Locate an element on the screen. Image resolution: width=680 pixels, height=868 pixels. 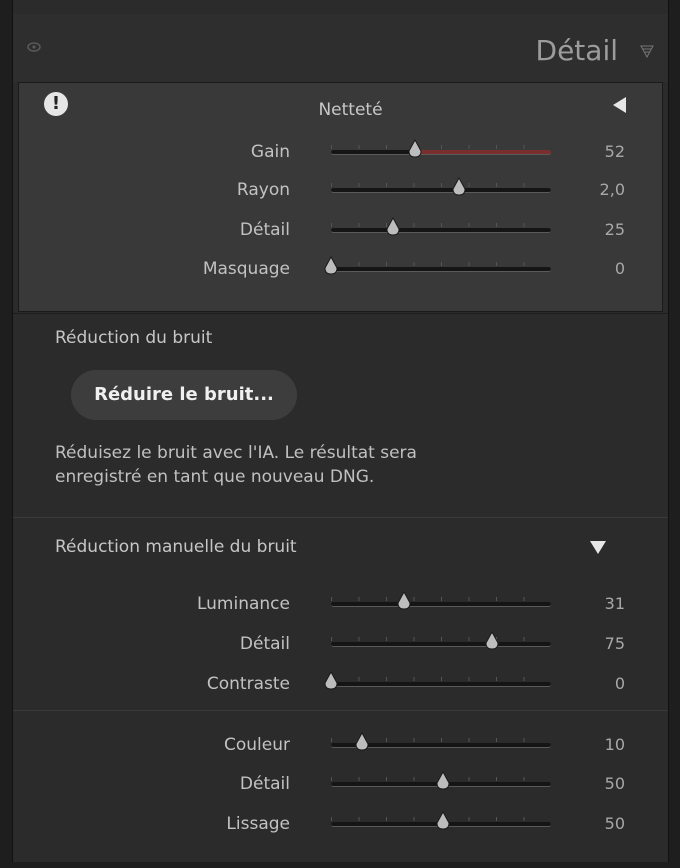
slider-row-détail: Détail 25 is located at coordinates (340, 230).